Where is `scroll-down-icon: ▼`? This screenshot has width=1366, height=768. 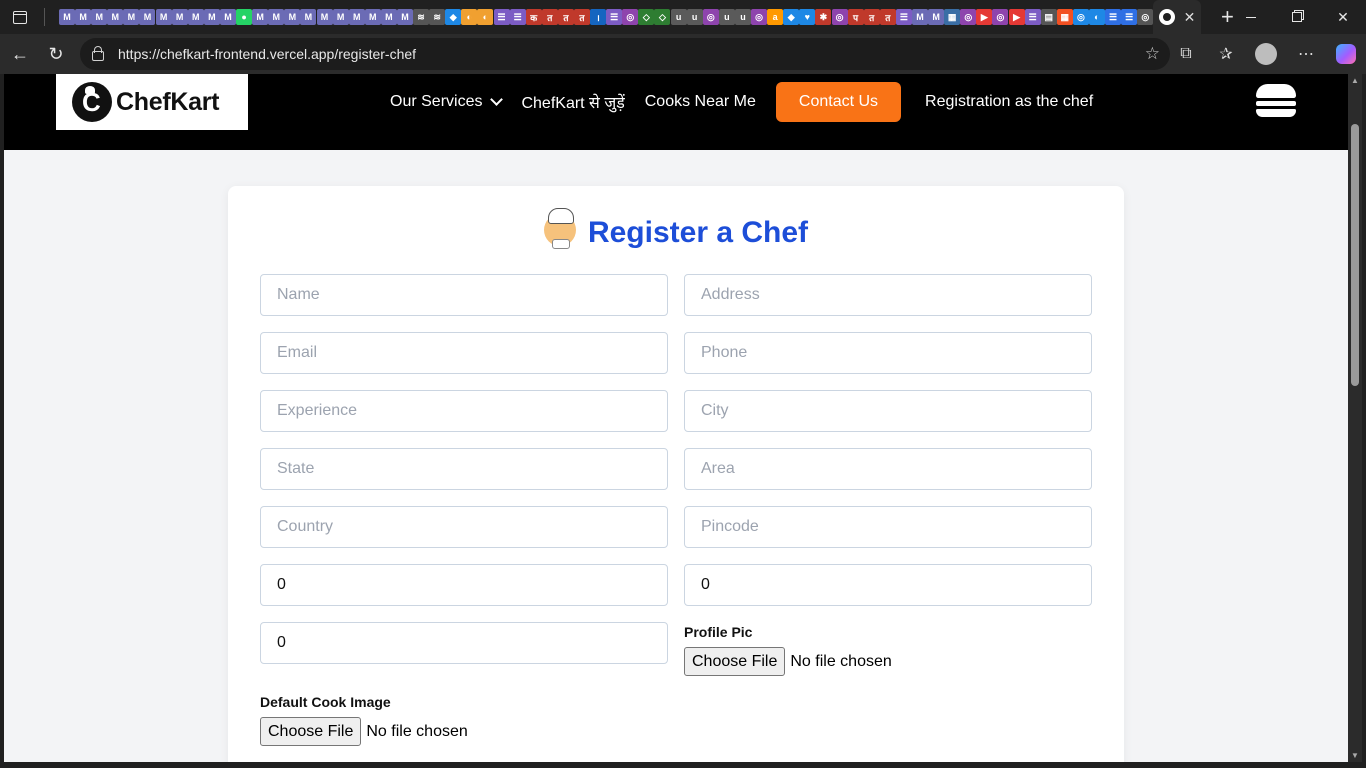
scroll-down-icon: ▼ is located at coordinates (1355, 755).